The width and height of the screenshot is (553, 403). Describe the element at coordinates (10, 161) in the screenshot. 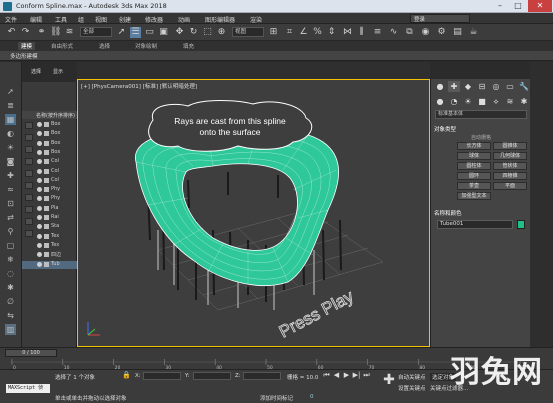

I see `camera-filter-icon: ◙` at that location.